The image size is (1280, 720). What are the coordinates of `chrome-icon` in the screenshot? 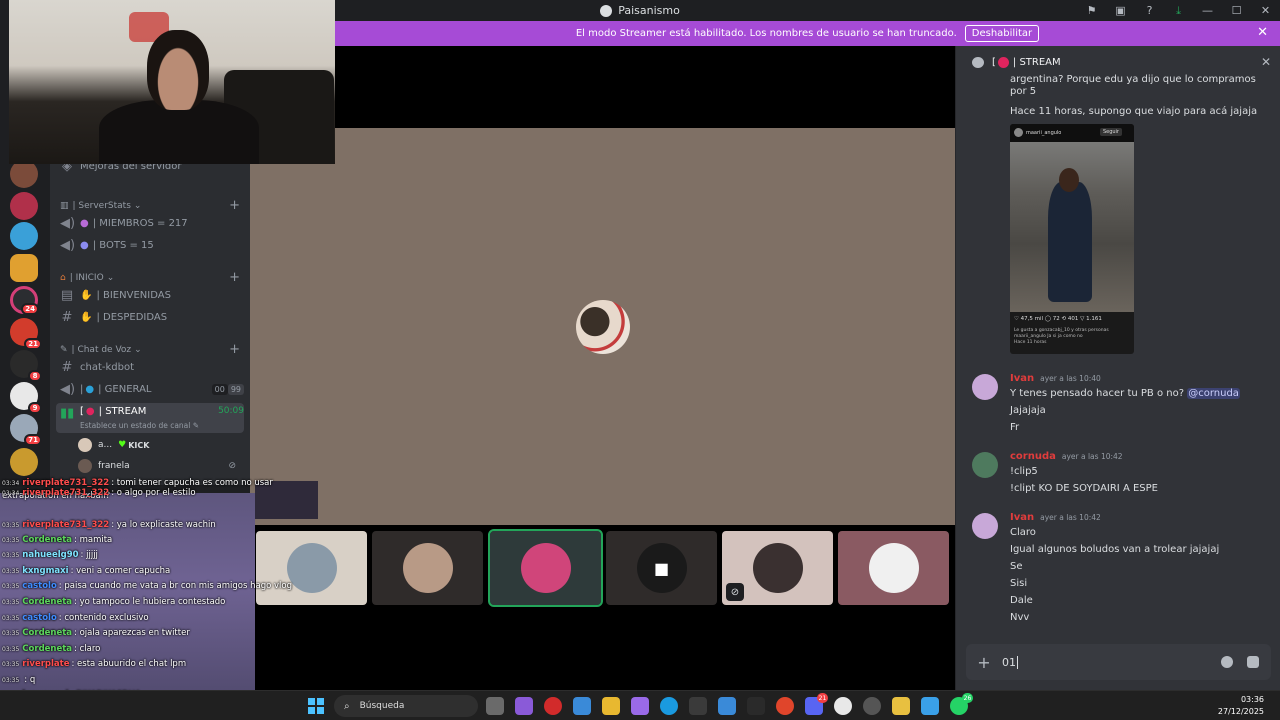 It's located at (785, 706).